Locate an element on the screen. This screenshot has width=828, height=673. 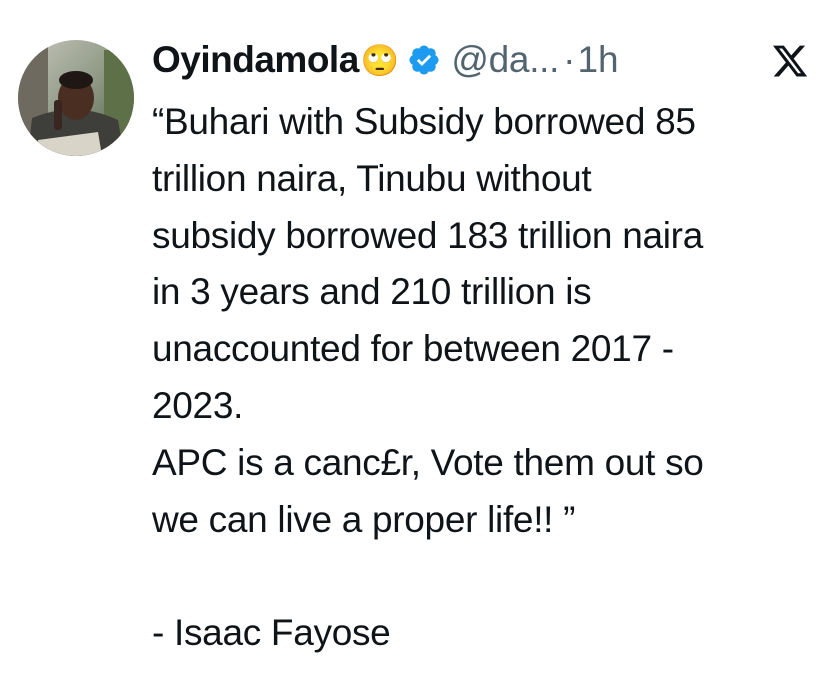
tweet-header: Oyindamola 🙄 @da... · 1h is located at coordinates (385, 60).